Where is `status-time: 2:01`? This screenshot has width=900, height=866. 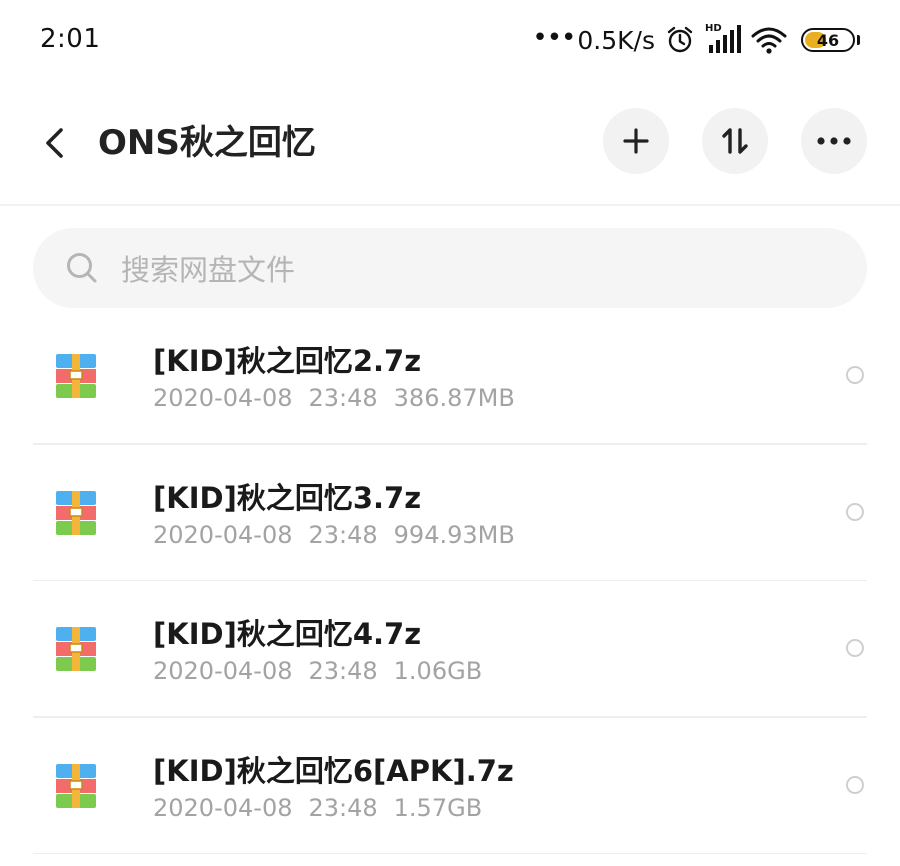 status-time: 2:01 is located at coordinates (70, 39).